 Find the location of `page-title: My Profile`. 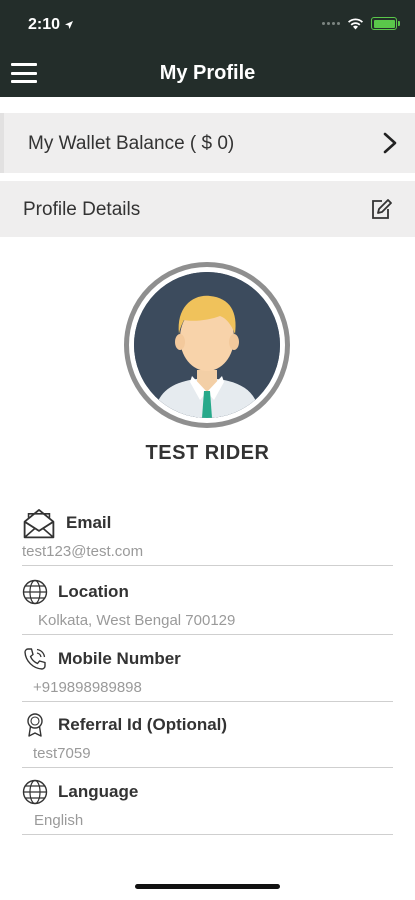

page-title: My Profile is located at coordinates (207, 73).